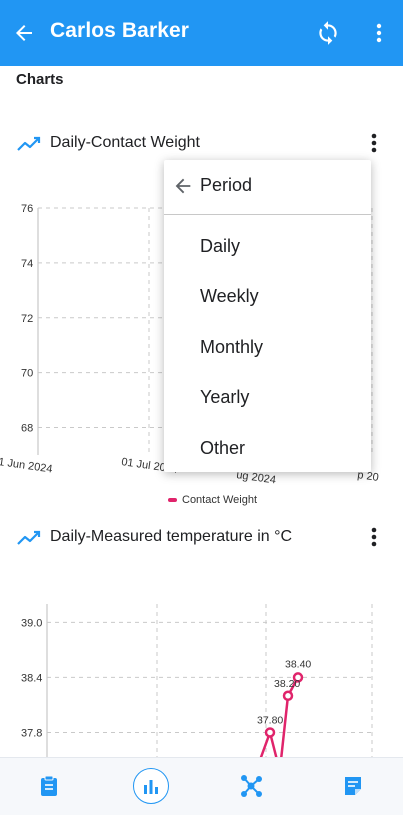 This screenshot has width=403, height=815. I want to click on network-icon, so click(251, 786).